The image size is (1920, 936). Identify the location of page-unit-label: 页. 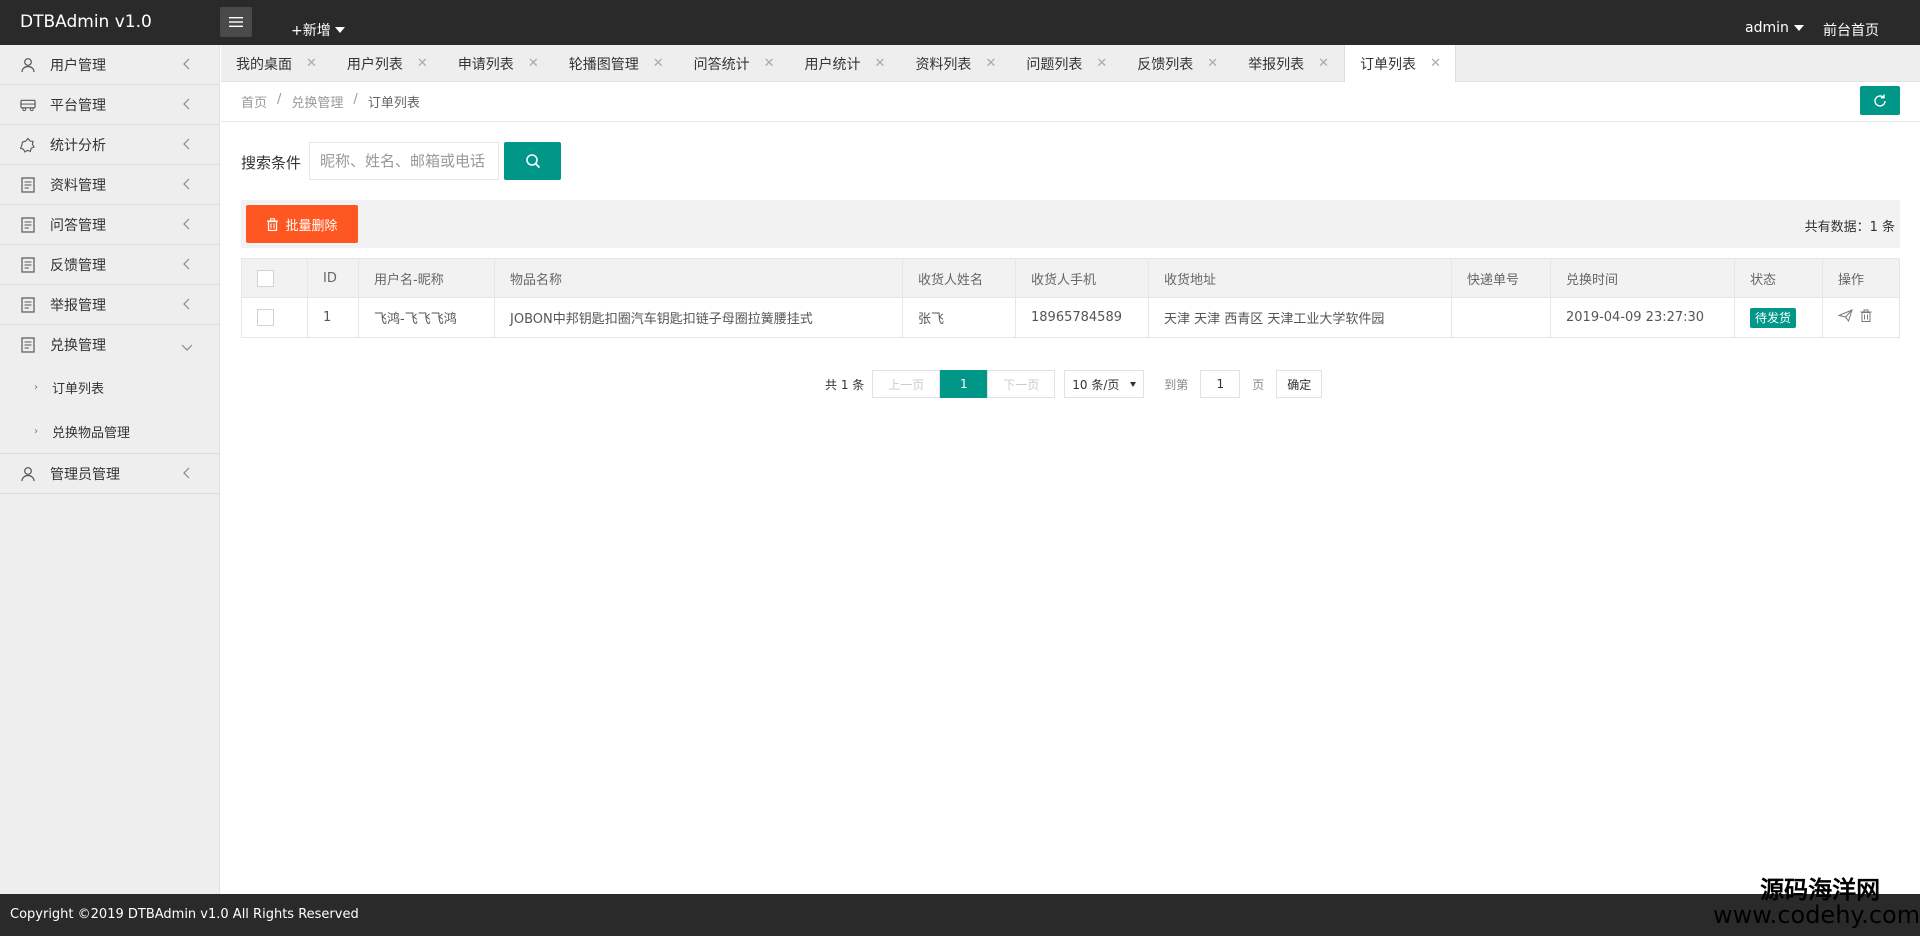
(1258, 384).